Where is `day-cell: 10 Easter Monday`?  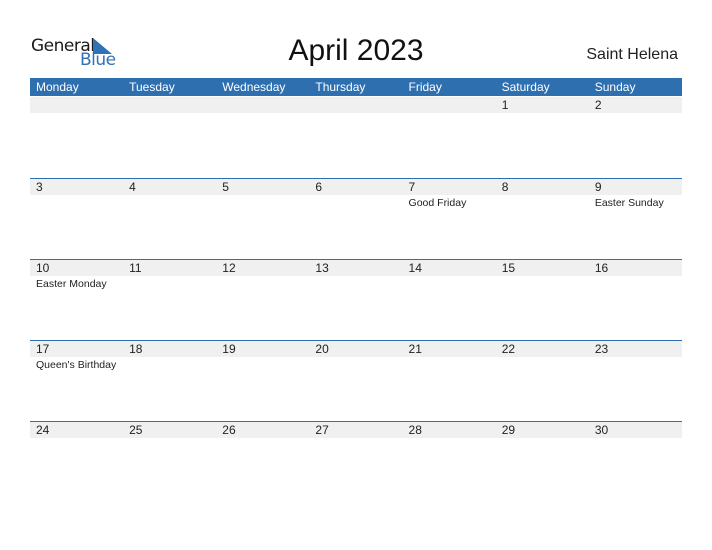
day-cell: 10 Easter Monday is located at coordinates (76, 300).